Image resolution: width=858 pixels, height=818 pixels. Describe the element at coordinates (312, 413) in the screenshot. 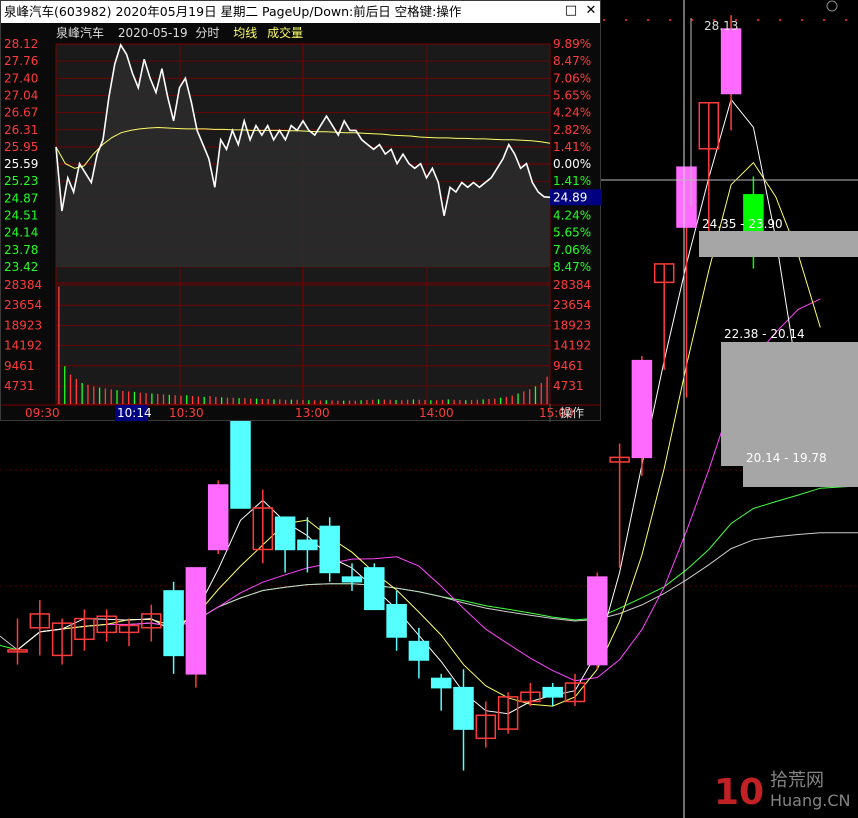

I see `time-axis-label: 13:00` at that location.